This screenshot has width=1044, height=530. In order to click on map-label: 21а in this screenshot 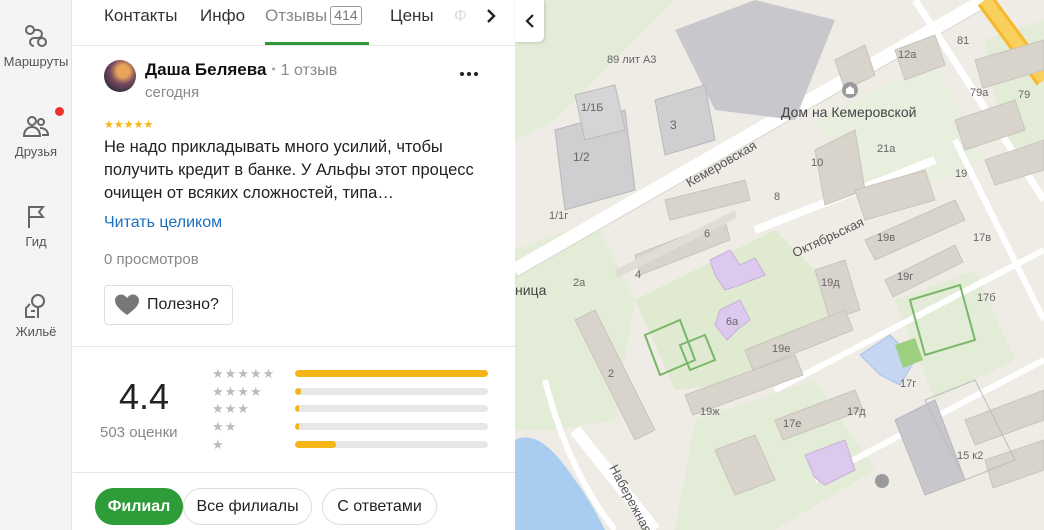, I will do `click(886, 149)`.